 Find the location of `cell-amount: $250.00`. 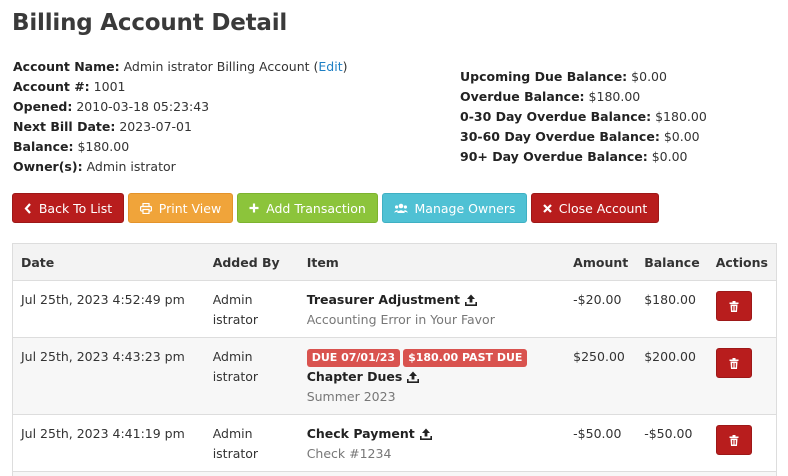

cell-amount: $250.00 is located at coordinates (601, 376).